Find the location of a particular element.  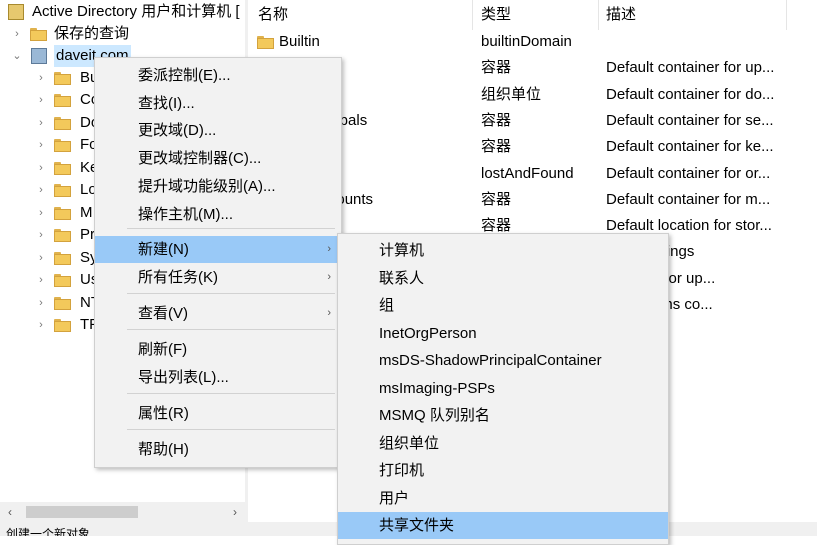

submenu-item: 联系人 is located at coordinates (503, 278).